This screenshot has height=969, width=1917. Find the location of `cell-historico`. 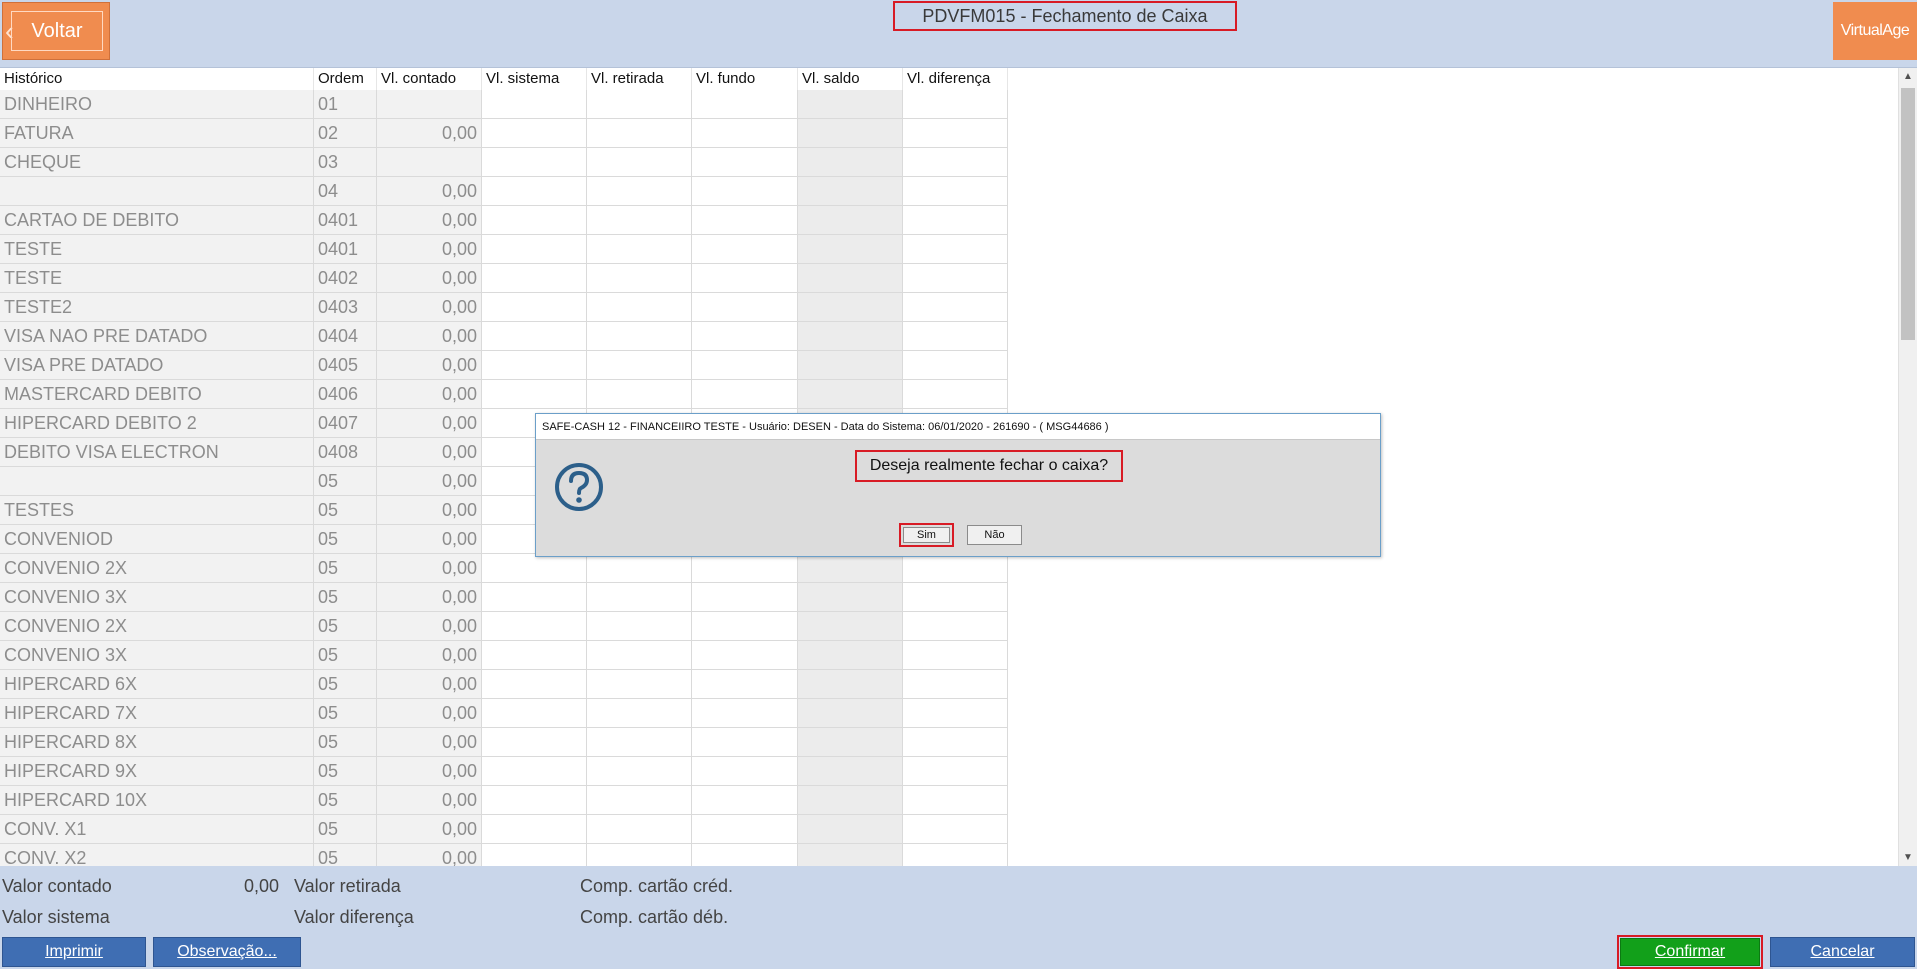

cell-historico is located at coordinates (157, 191).